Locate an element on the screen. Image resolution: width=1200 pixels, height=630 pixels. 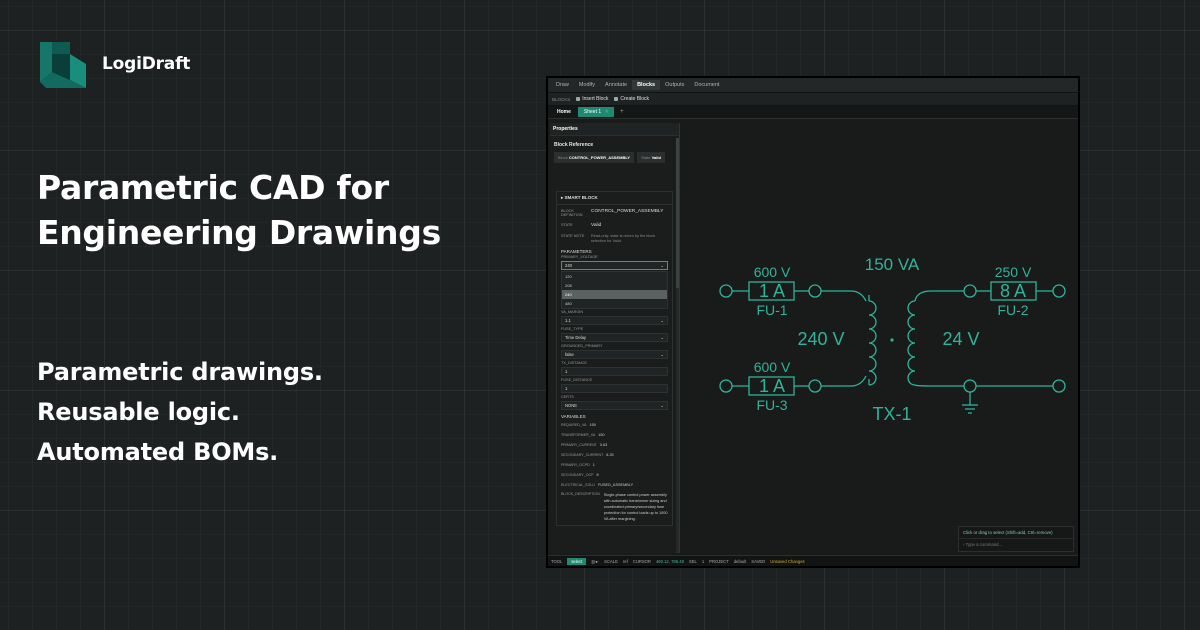
panel-scrollbar is located at coordinates (677, 345).